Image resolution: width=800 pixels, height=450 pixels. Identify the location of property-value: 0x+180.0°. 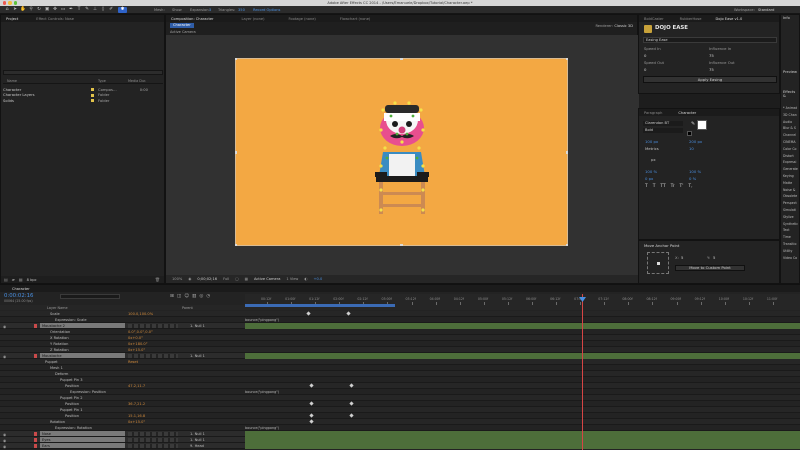
(138, 344).